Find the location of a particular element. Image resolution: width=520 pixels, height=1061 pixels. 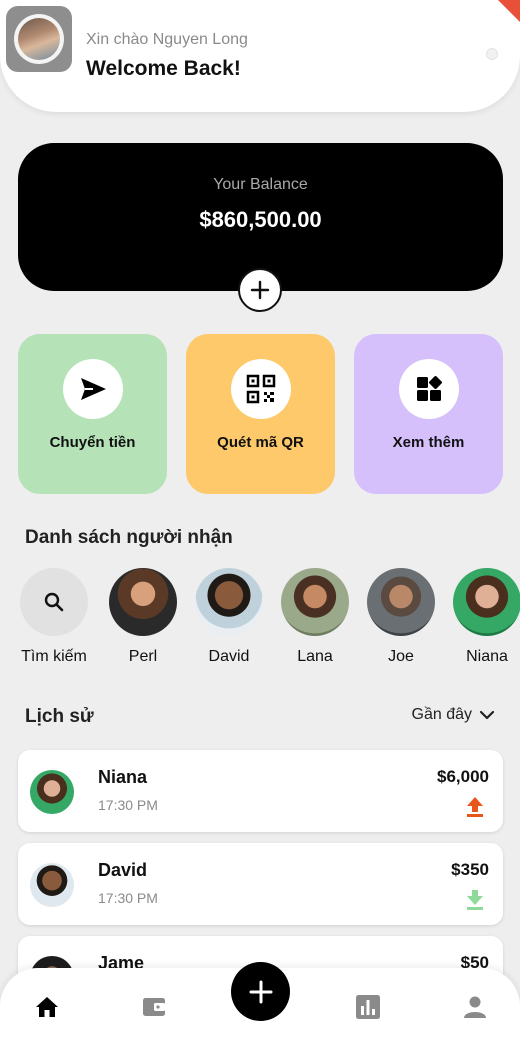

recipient-item: David is located at coordinates (229, 617).